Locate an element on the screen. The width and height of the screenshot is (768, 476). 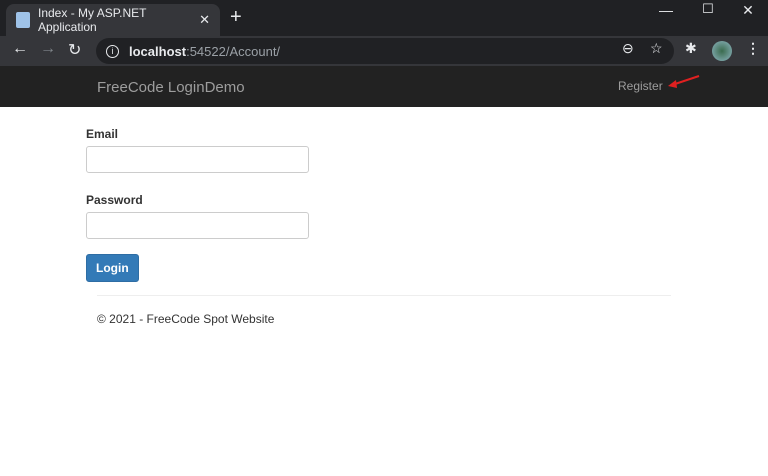
profile-avatar is located at coordinates (722, 51).